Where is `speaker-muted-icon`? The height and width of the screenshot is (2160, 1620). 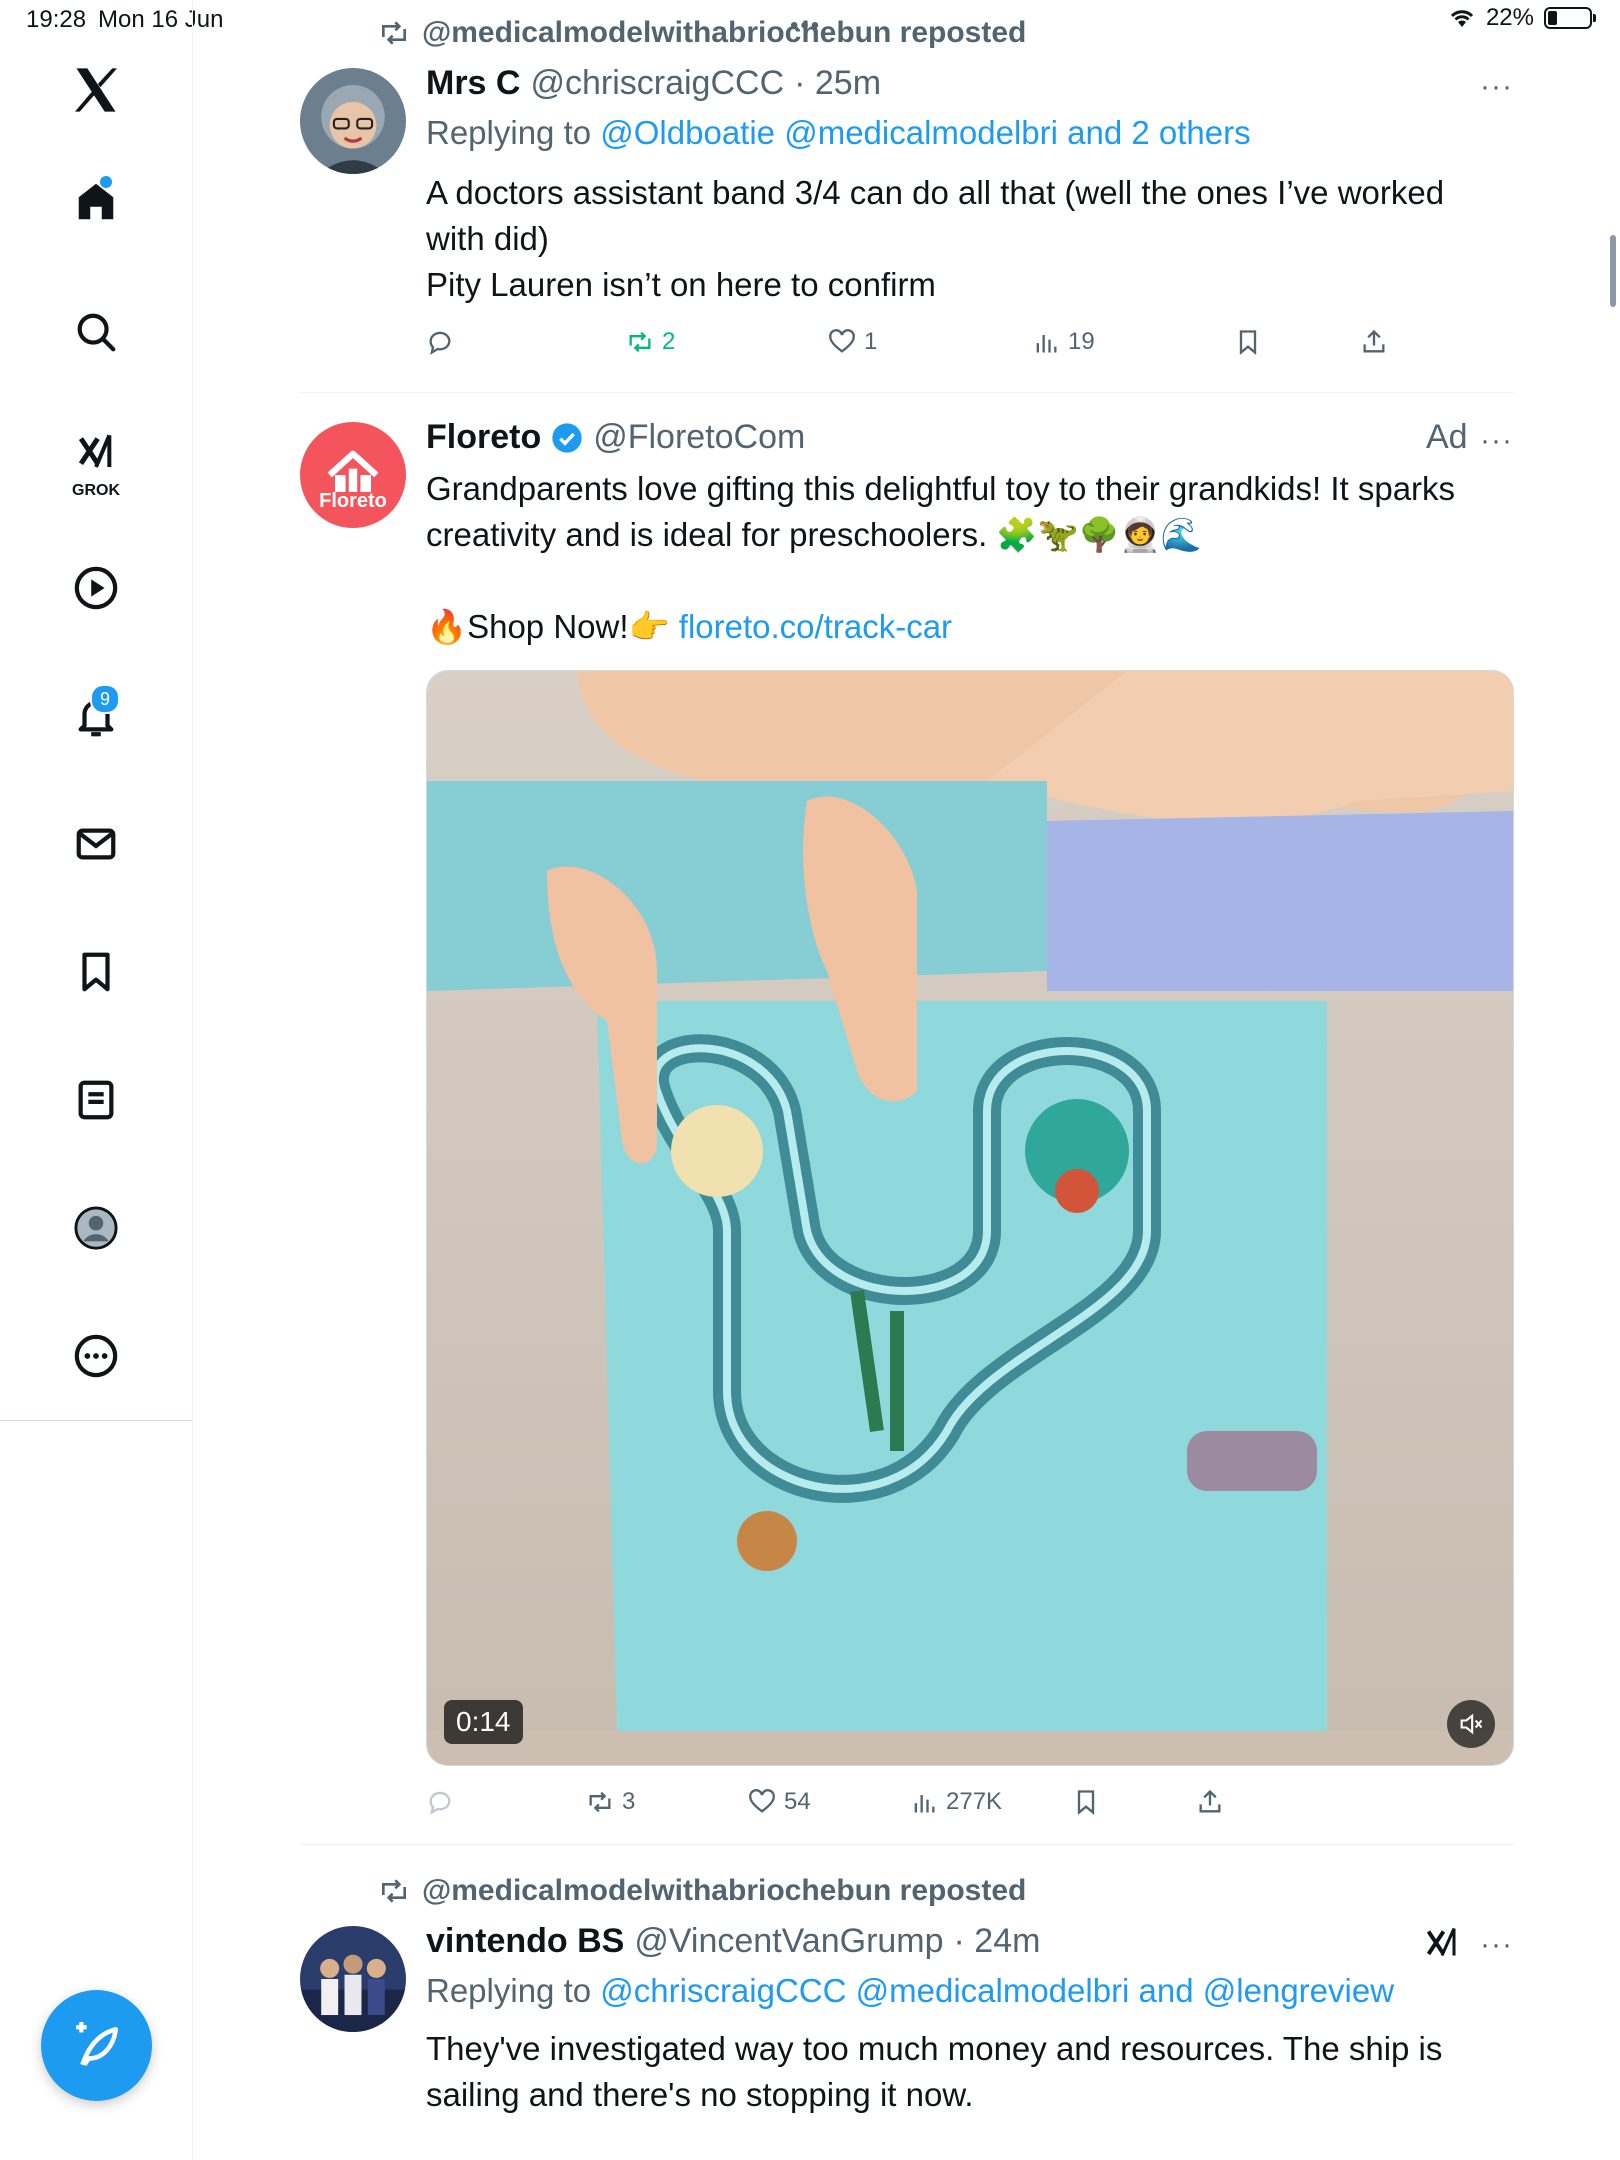
speaker-muted-icon is located at coordinates (1471, 1724).